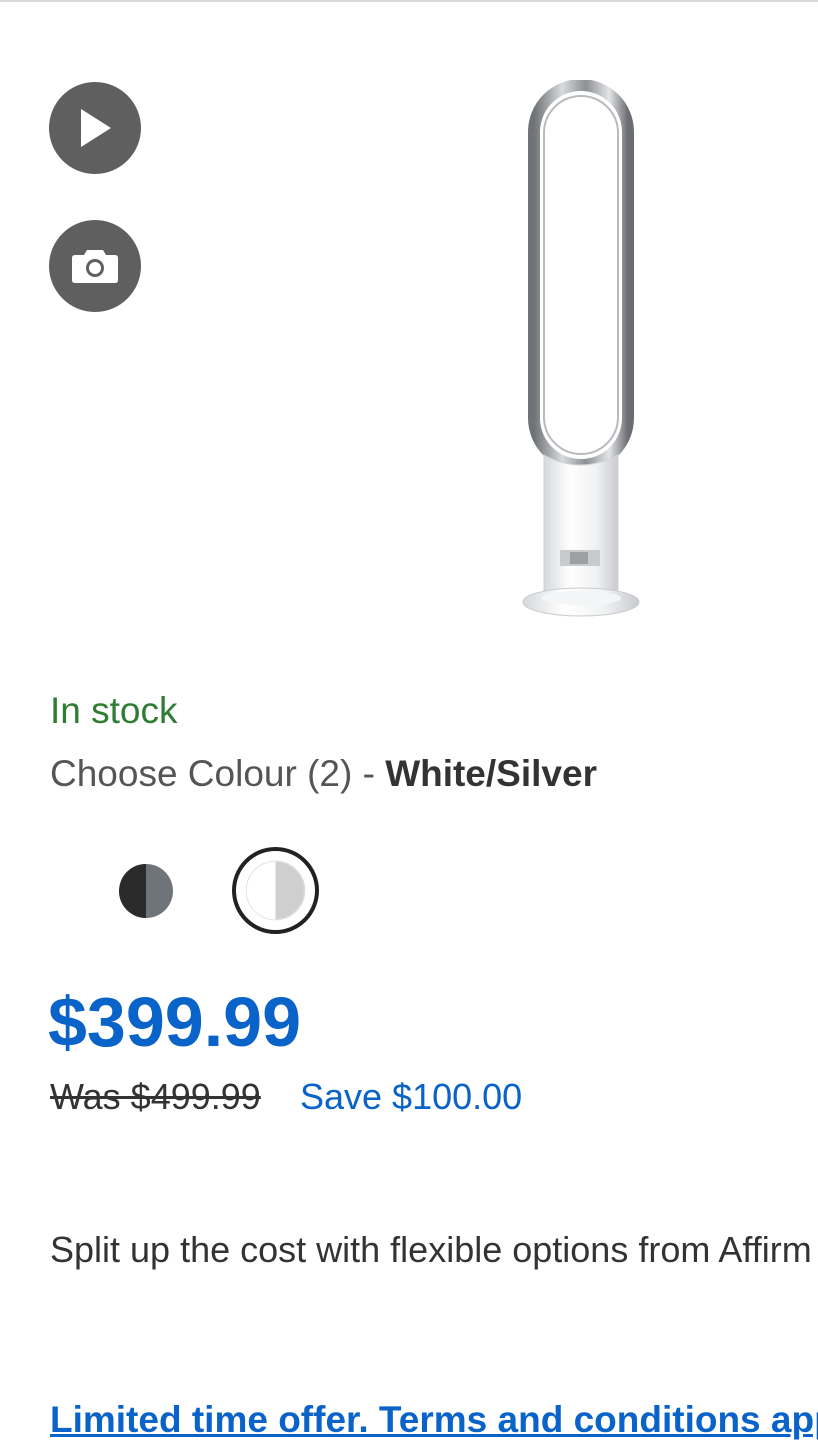 This screenshot has width=818, height=1442. I want to click on selected-colour-name: White/Silver, so click(491, 773).